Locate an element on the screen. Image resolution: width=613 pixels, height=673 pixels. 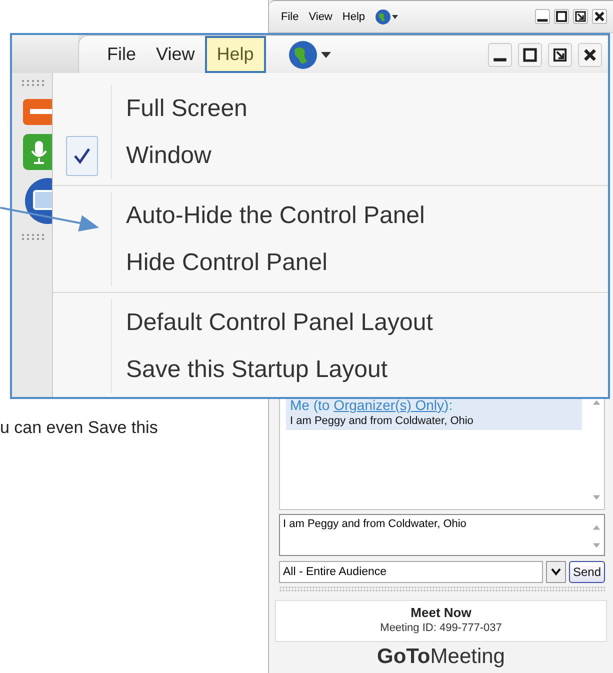
menu-row: Default Control Panel Layout is located at coordinates (330, 322).